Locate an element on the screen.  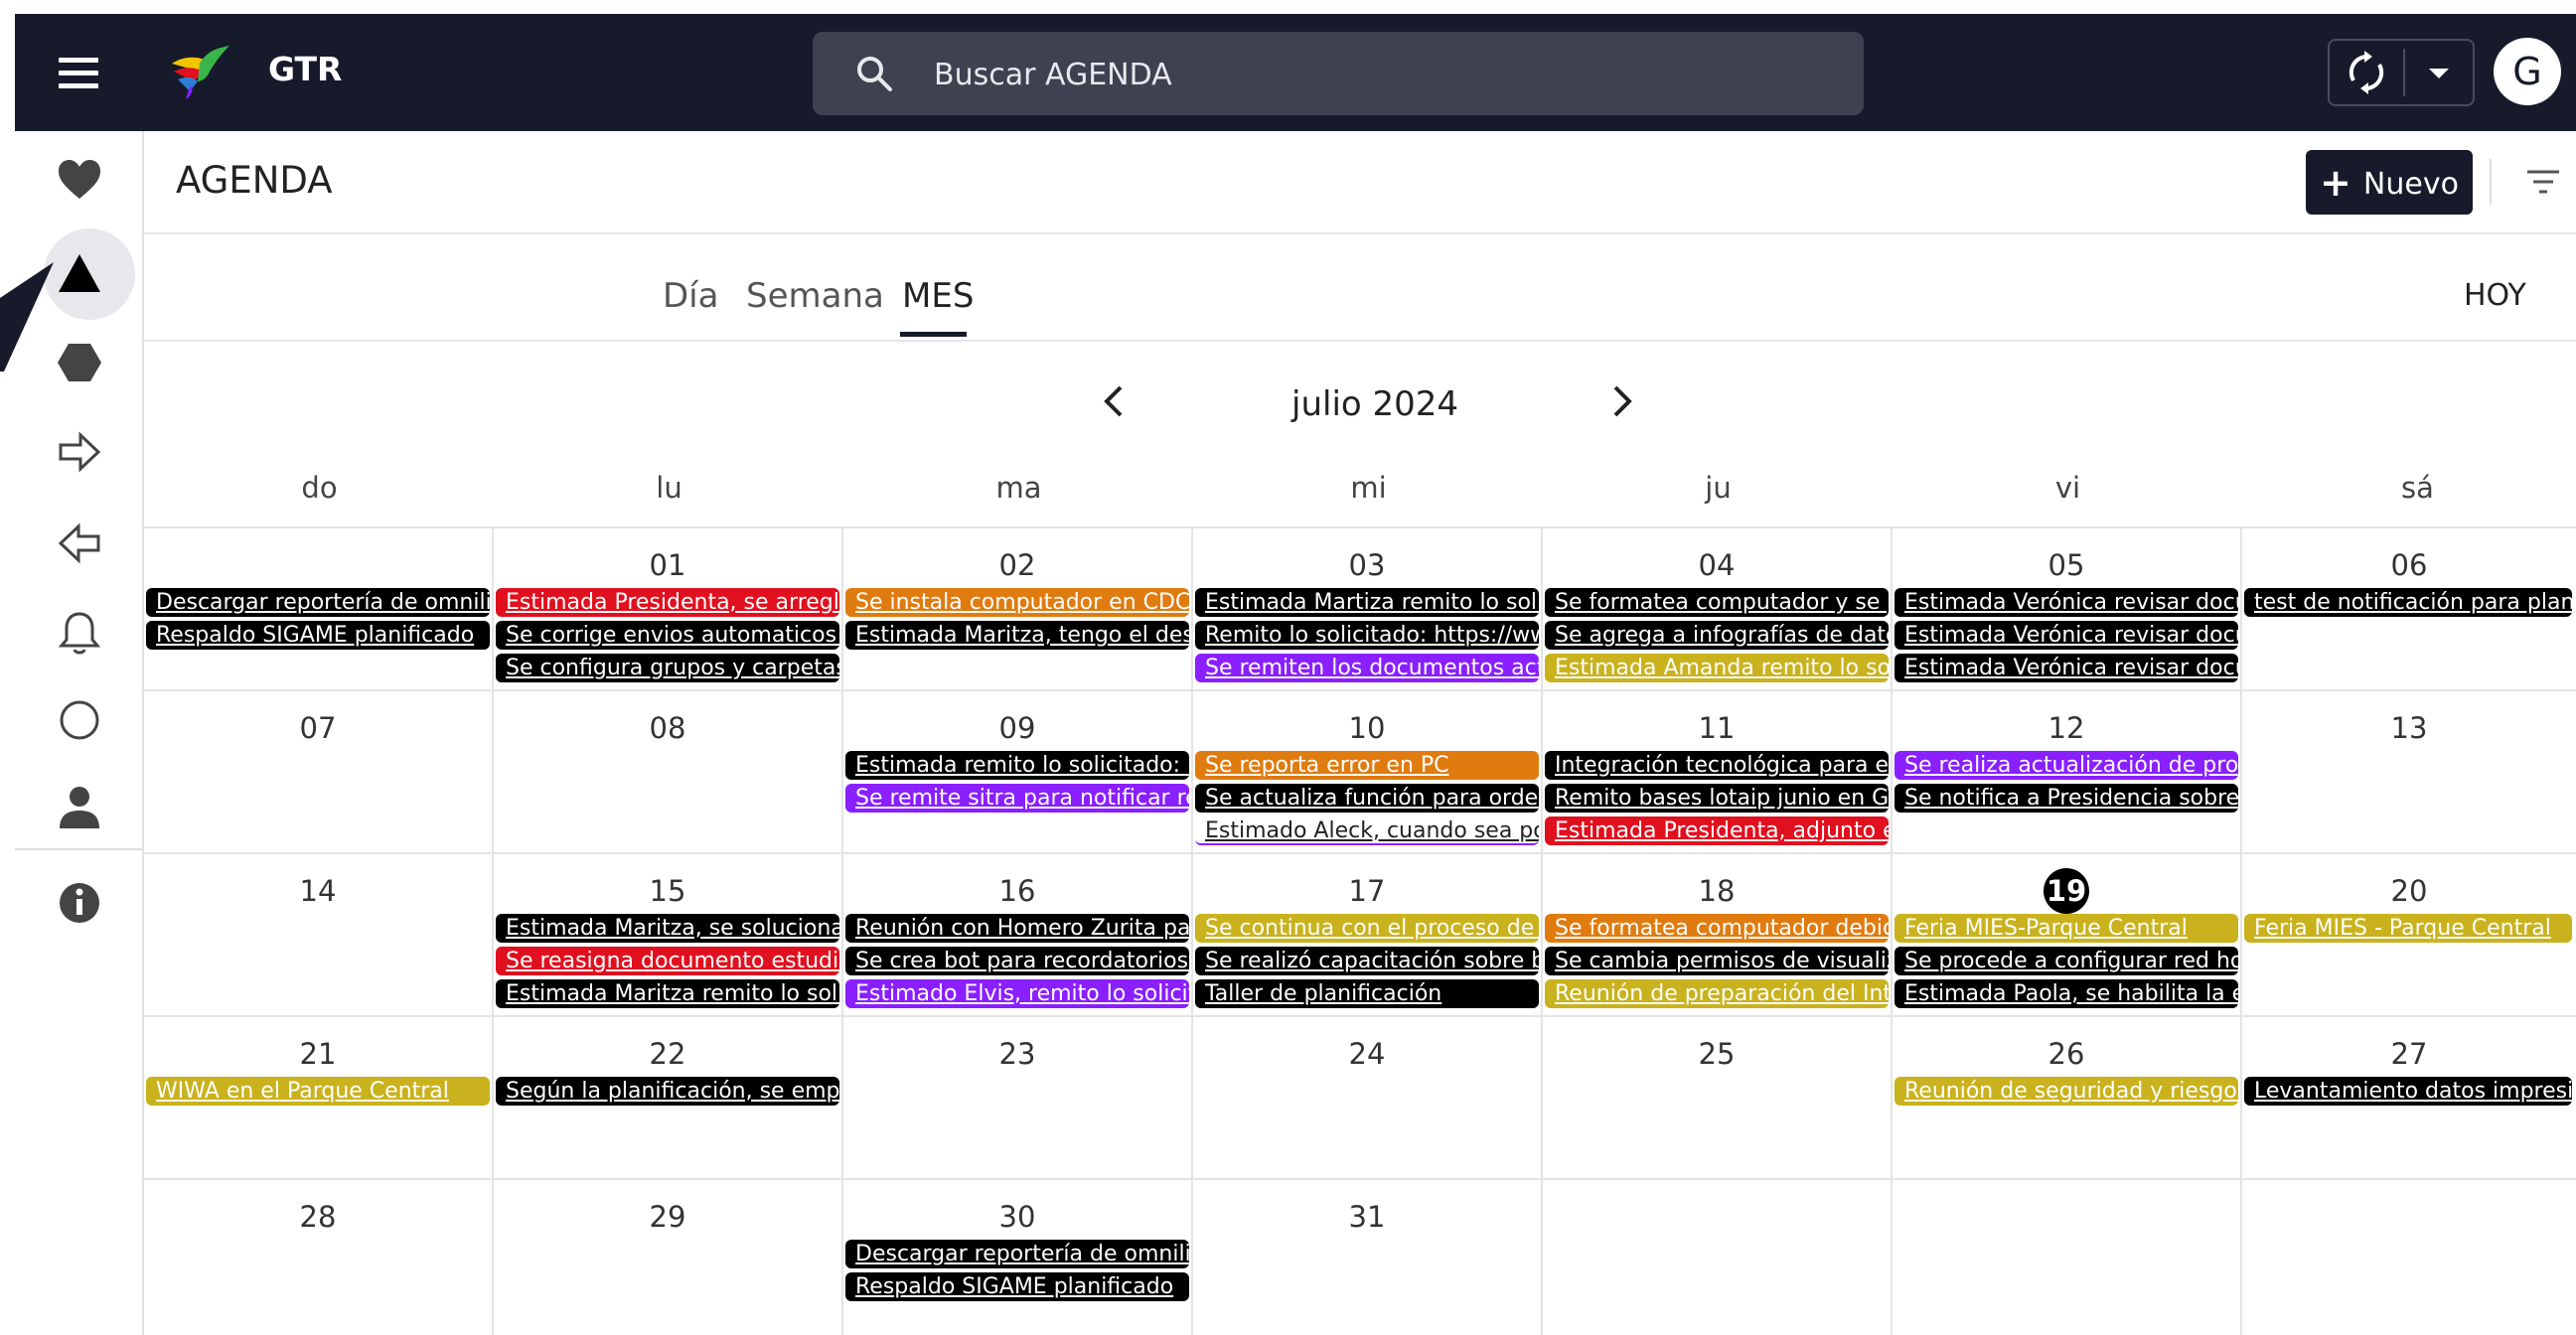
arrow-right-icon is located at coordinates (79, 452).